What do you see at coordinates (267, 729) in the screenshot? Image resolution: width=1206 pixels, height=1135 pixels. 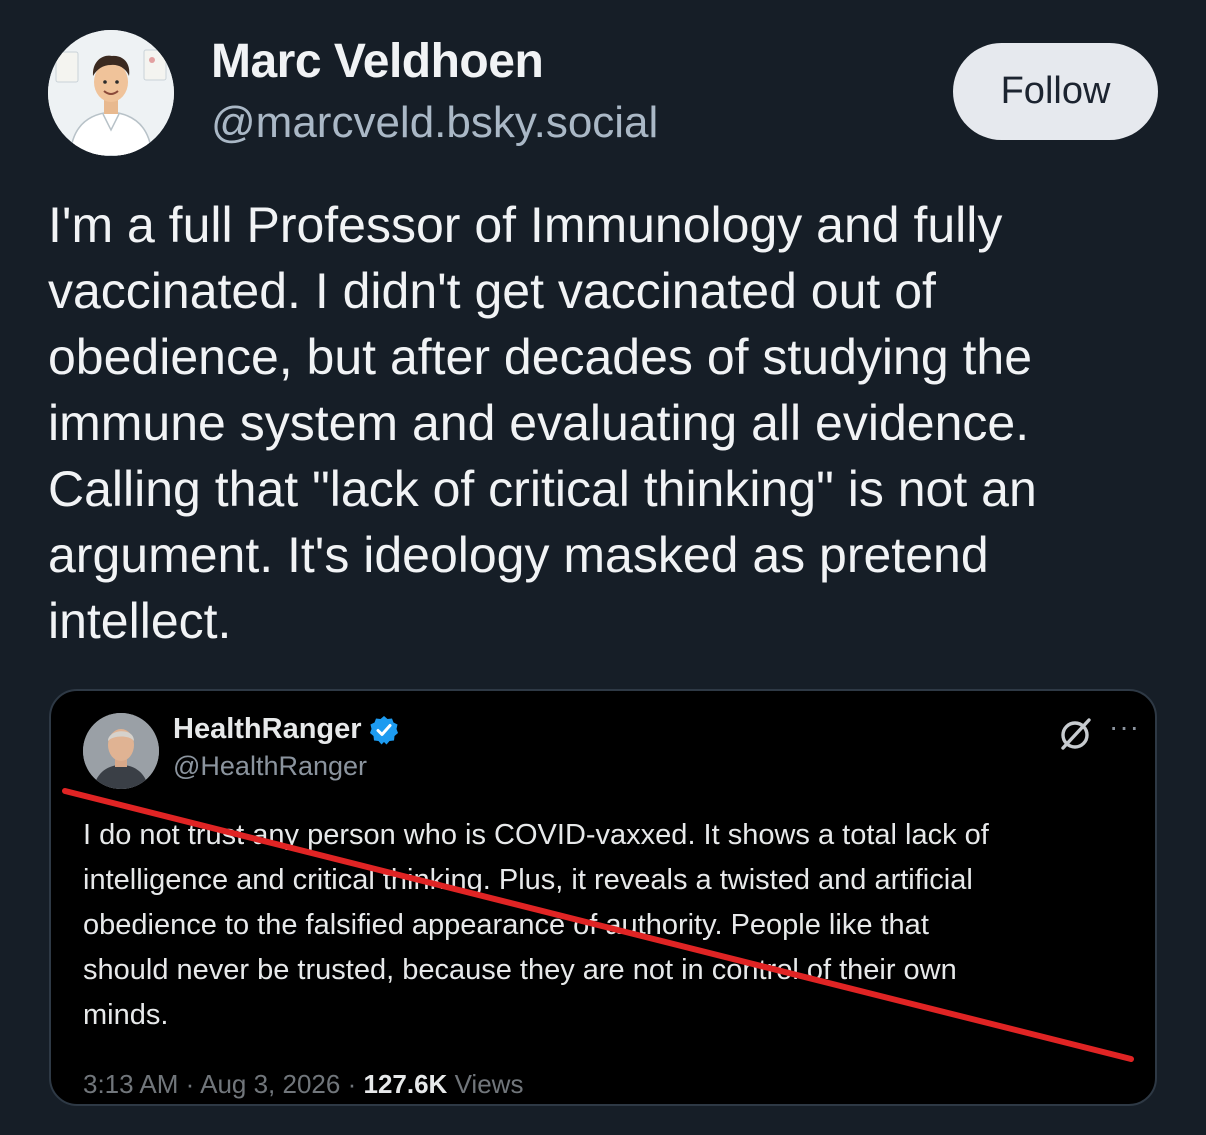 I see `embed-display-name: HealthRanger` at bounding box center [267, 729].